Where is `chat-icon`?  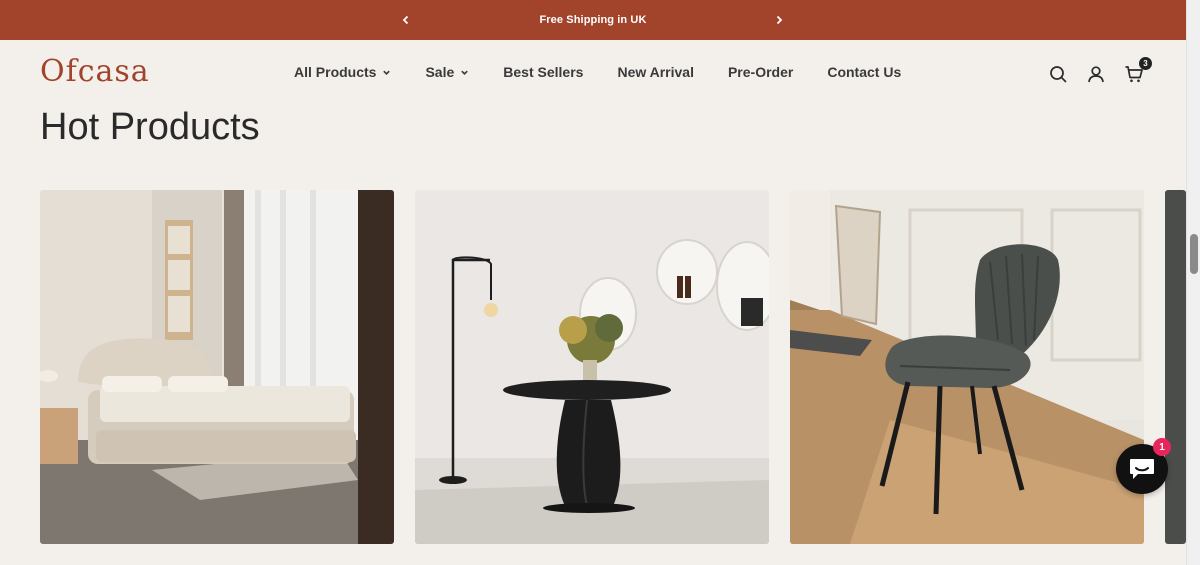 chat-icon is located at coordinates (1142, 469).